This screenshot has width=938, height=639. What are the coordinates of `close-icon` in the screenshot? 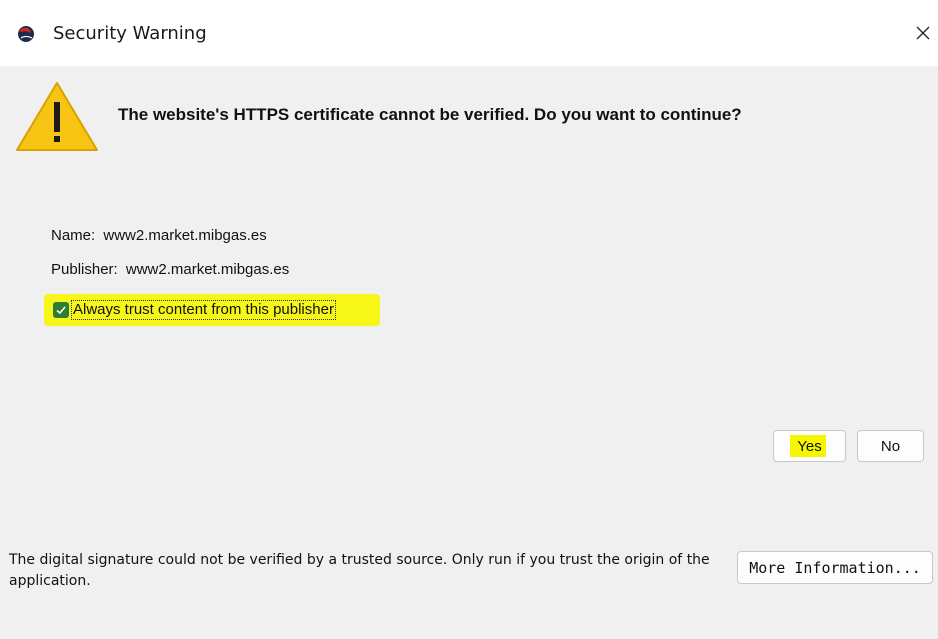 It's located at (923, 33).